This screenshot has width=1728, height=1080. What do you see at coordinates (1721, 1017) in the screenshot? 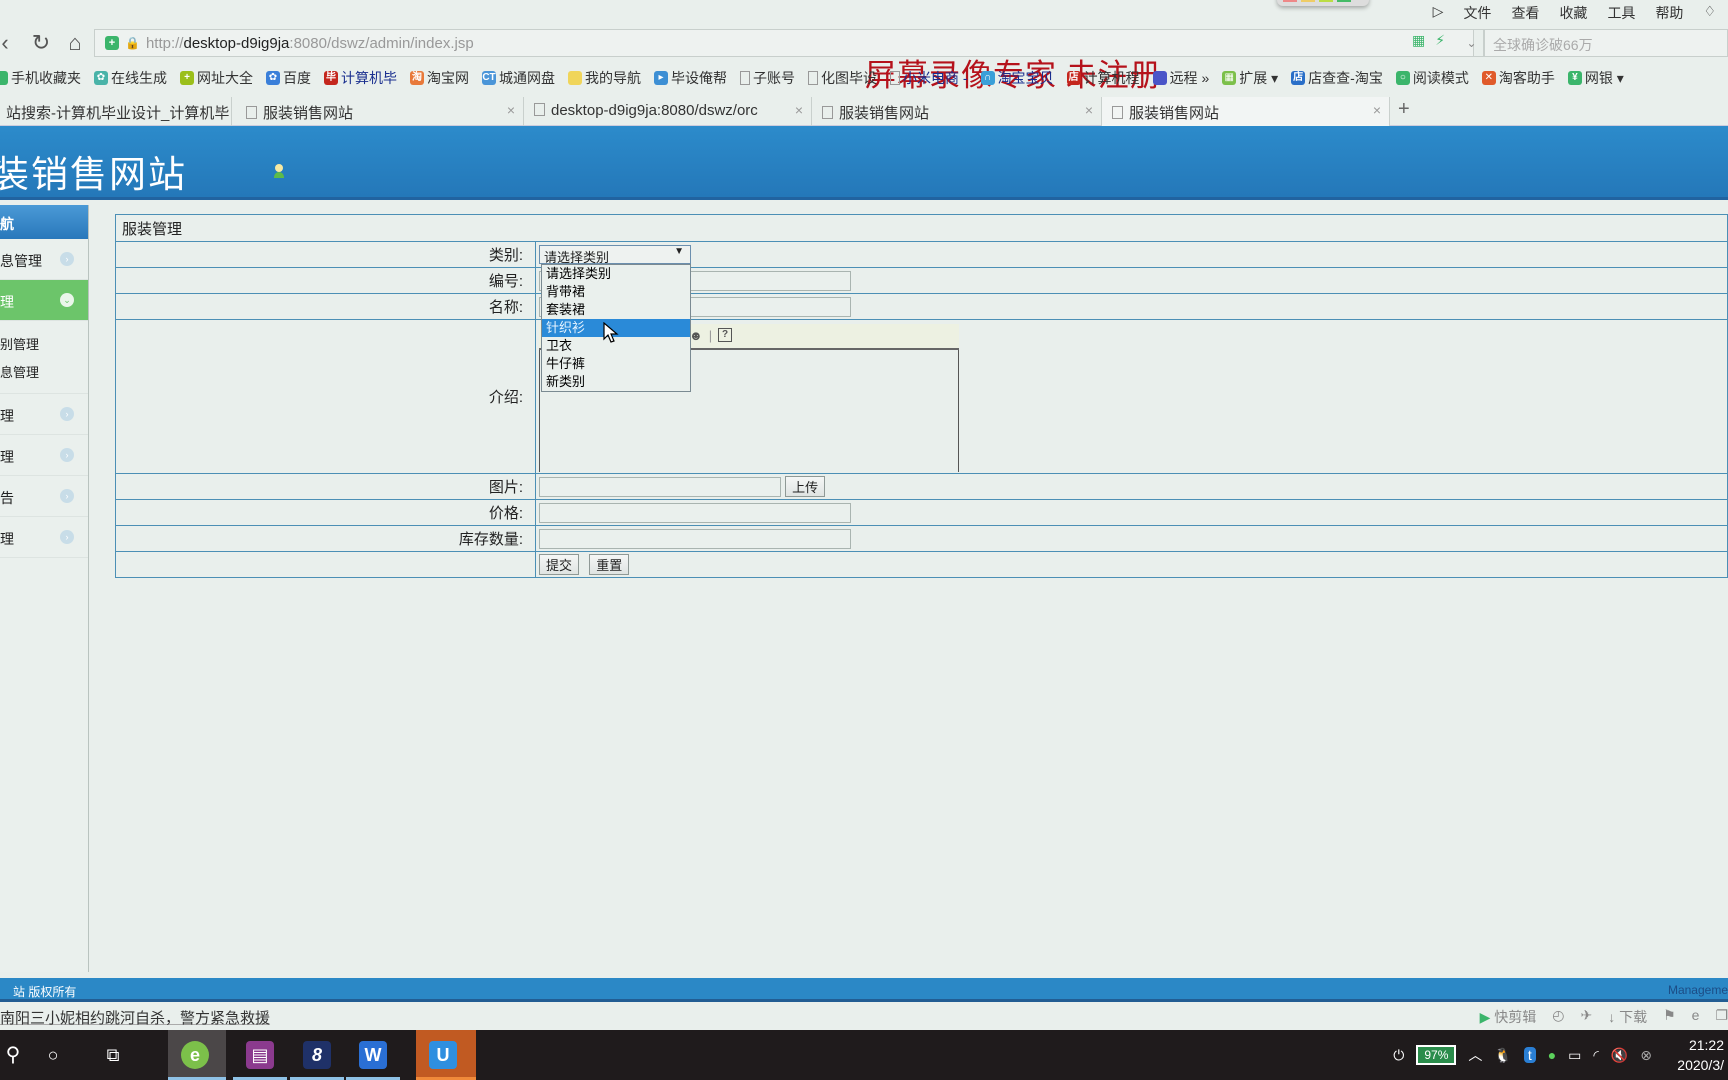
I see `window-icon: ❐` at bounding box center [1721, 1017].